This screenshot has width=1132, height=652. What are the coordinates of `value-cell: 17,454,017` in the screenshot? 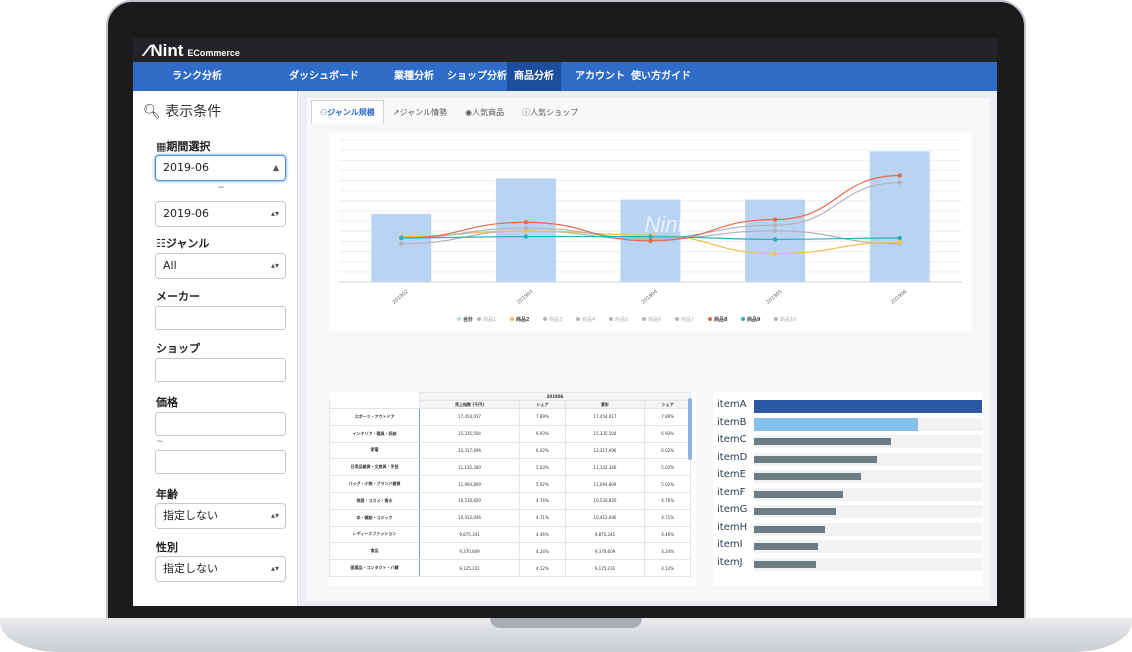 It's located at (605, 417).